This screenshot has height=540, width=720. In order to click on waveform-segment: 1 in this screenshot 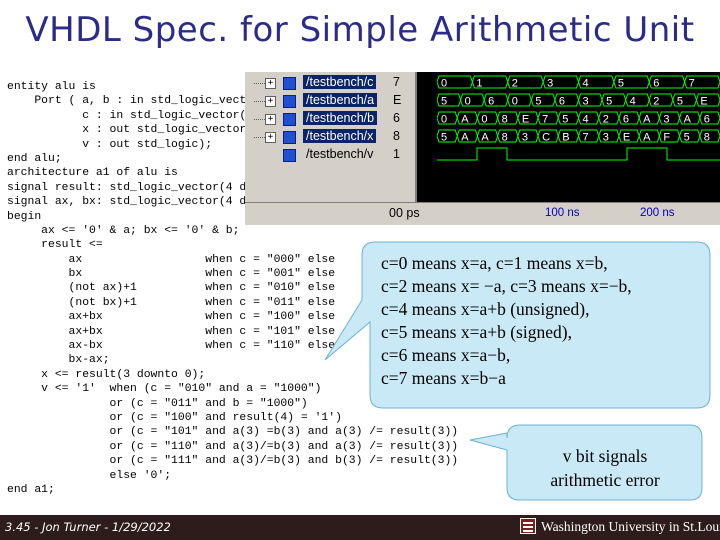, I will do `click(490, 82)`.